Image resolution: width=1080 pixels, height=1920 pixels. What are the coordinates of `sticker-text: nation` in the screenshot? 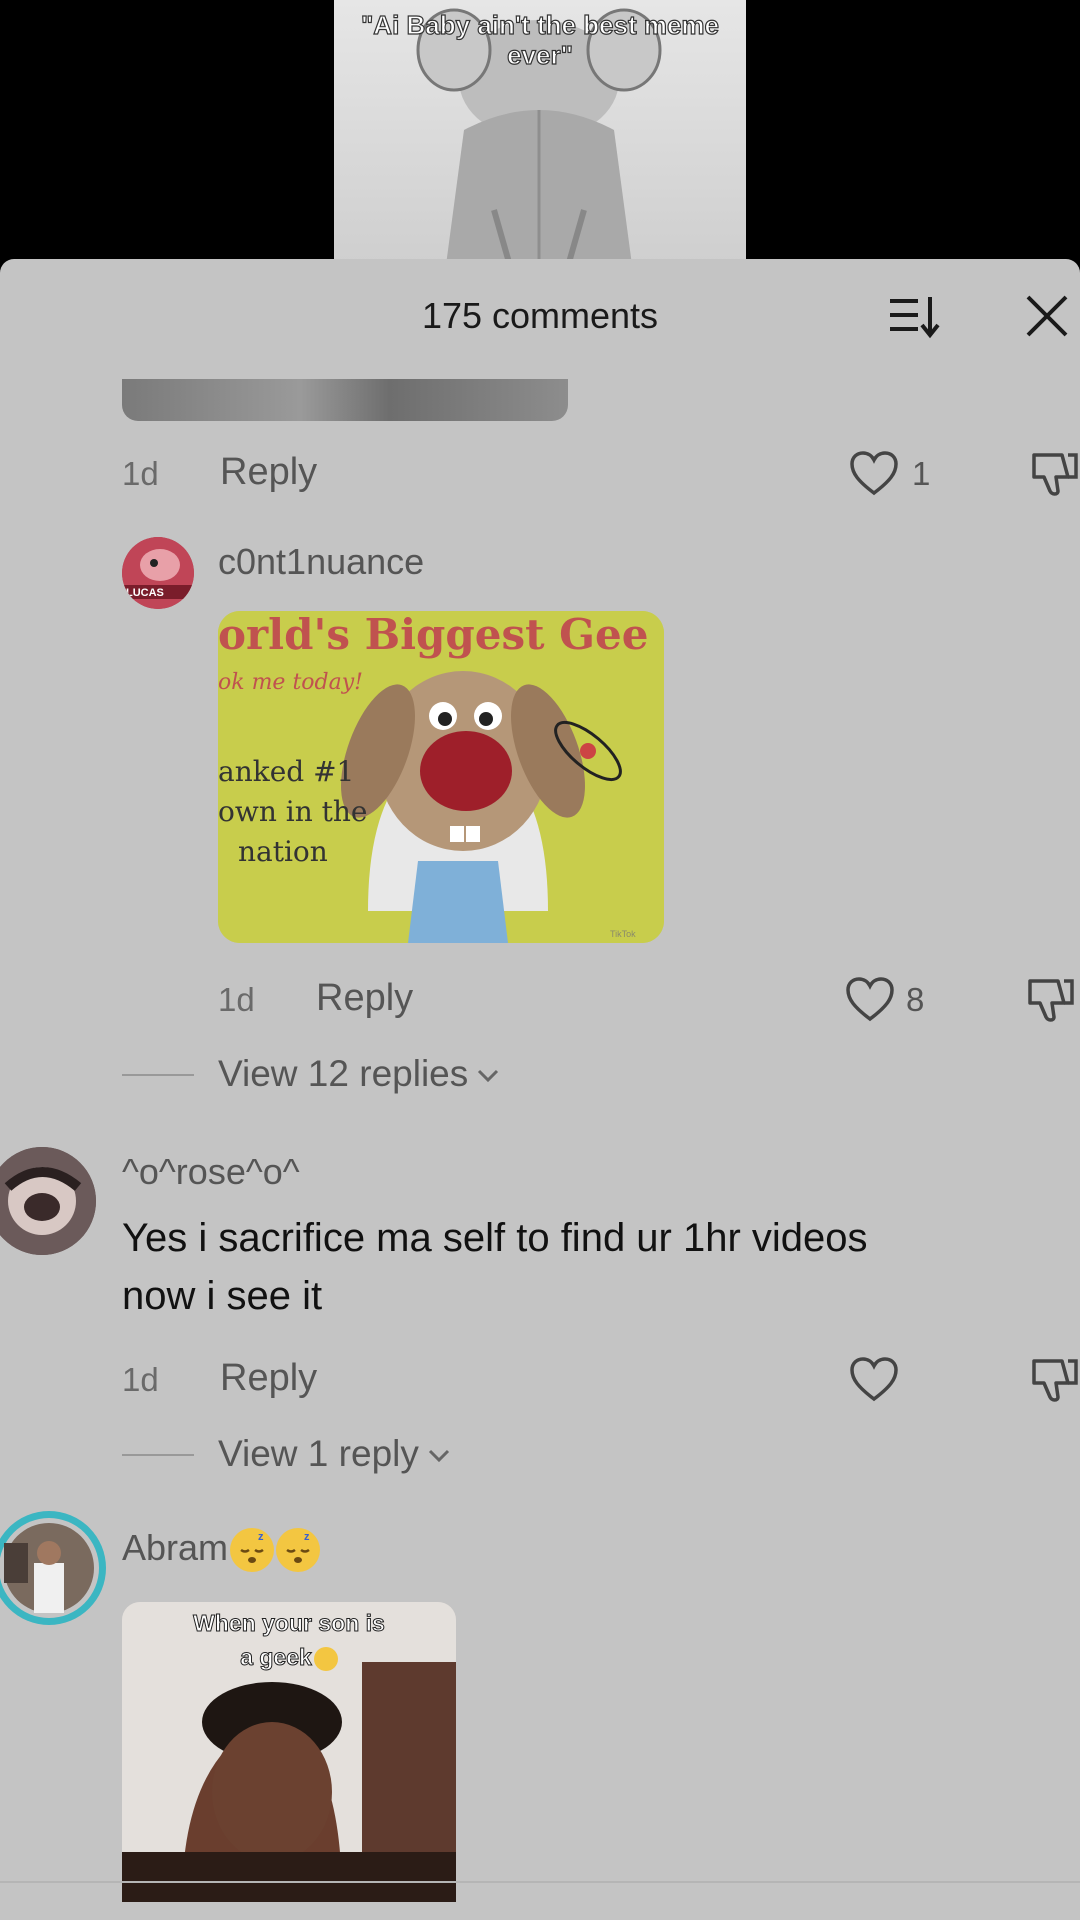 It's located at (283, 851).